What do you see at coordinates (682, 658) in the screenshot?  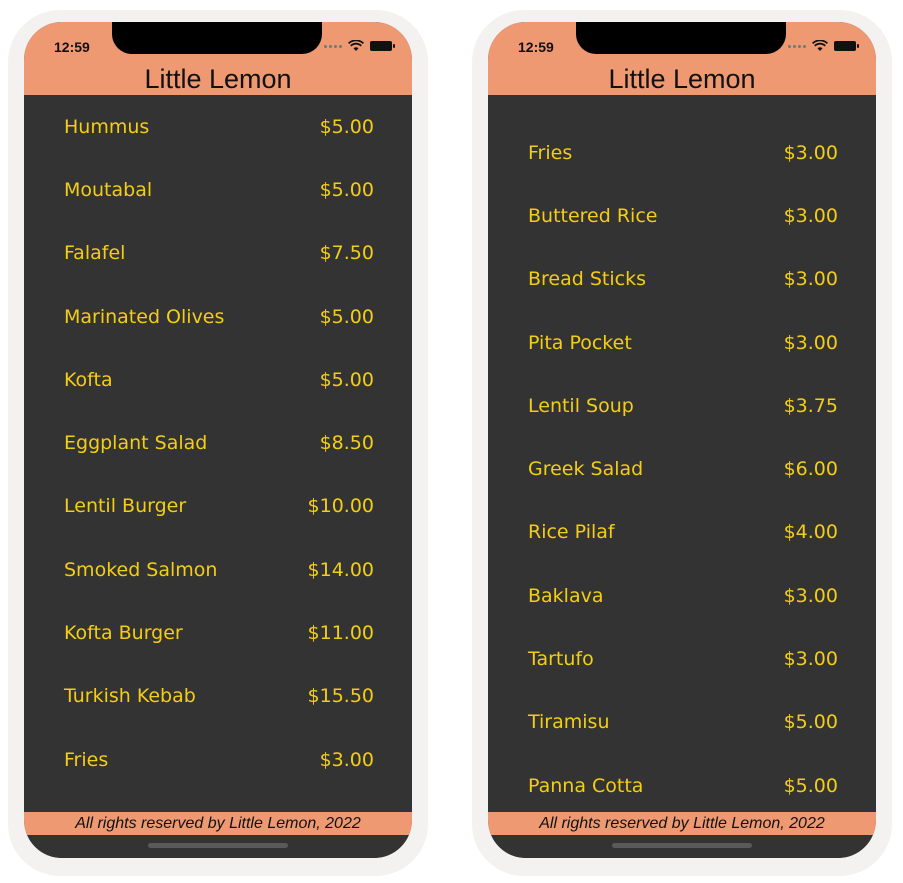 I see `menu-item-row: Tartufo $3.00` at bounding box center [682, 658].